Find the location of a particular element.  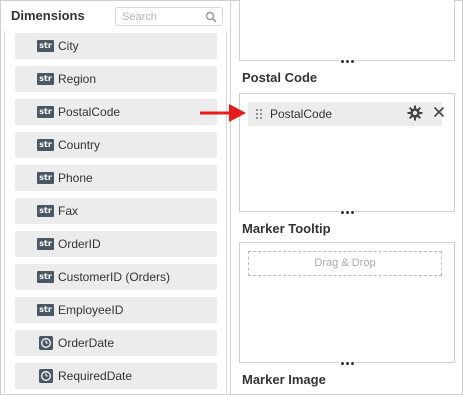

dimension-item-customerid: str CustomerID (Orders) is located at coordinates (116, 277).